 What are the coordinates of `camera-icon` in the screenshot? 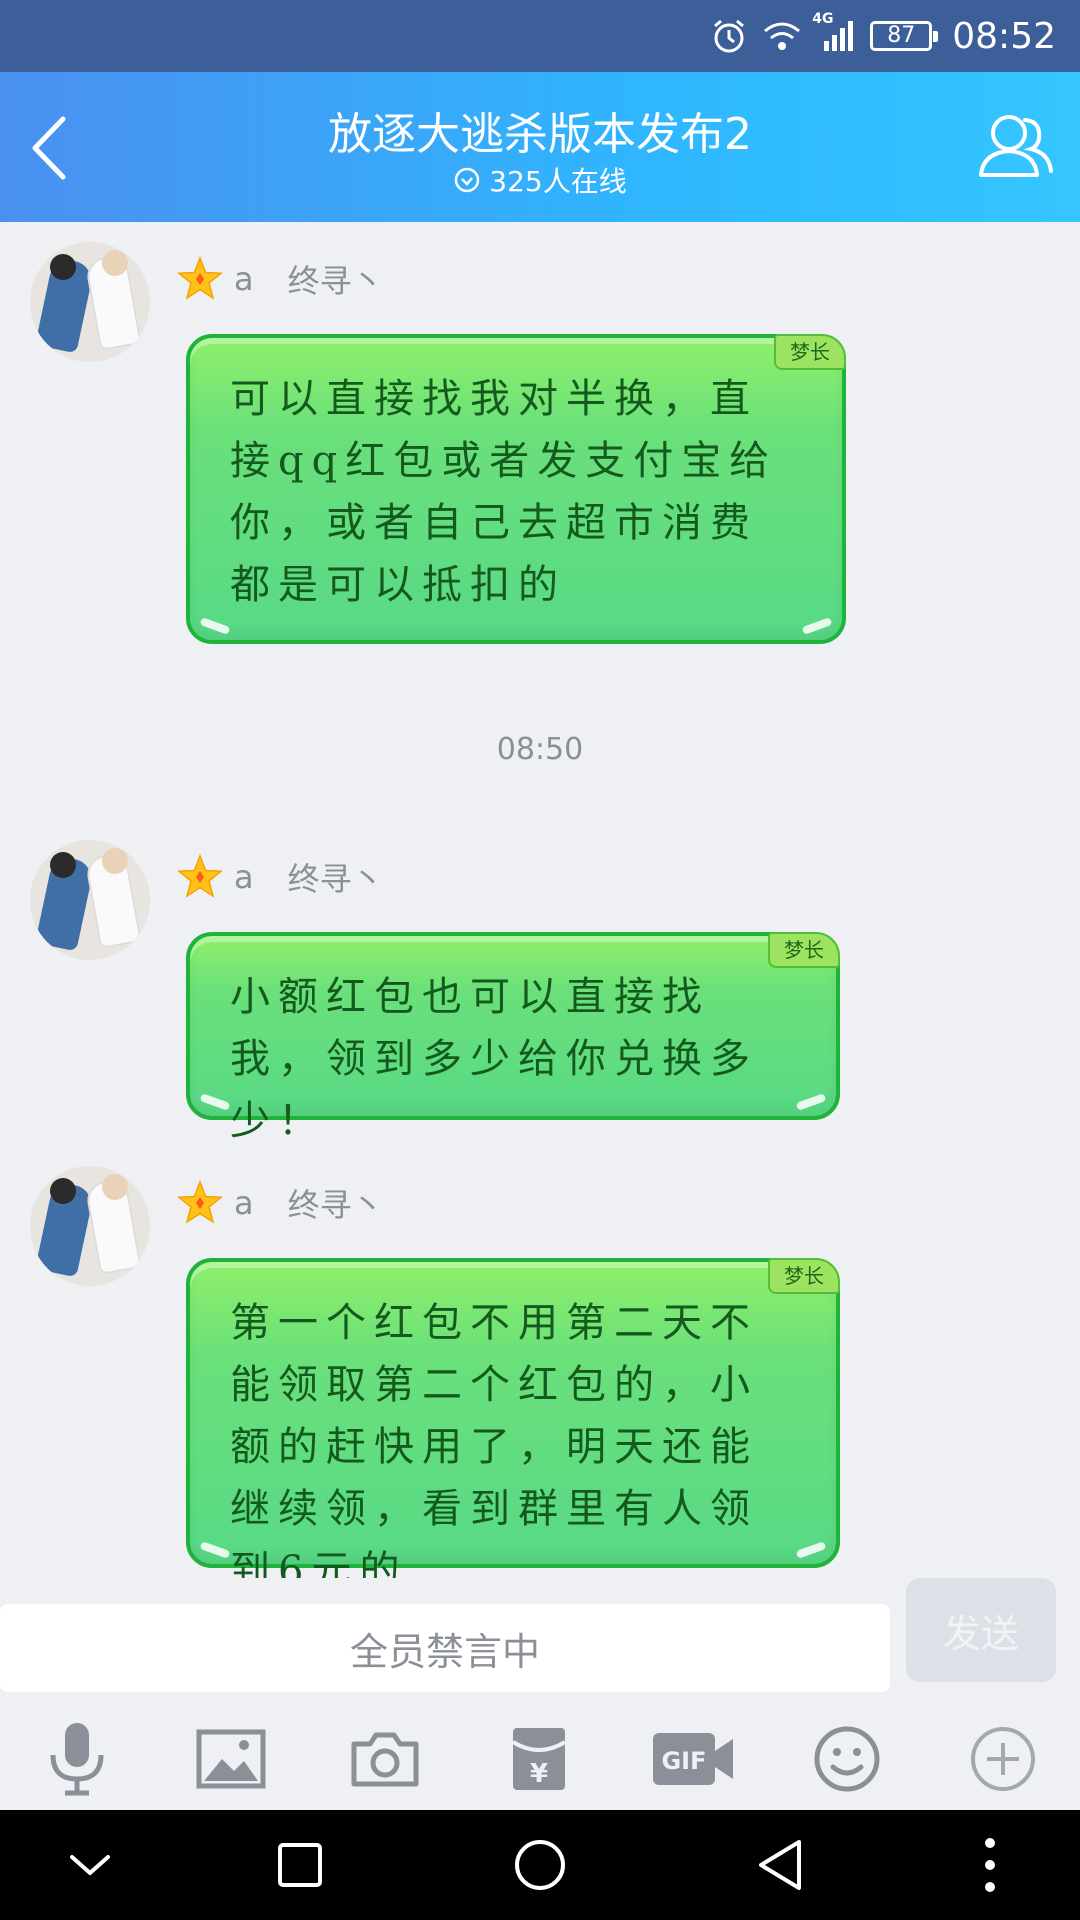 It's located at (385, 1759).